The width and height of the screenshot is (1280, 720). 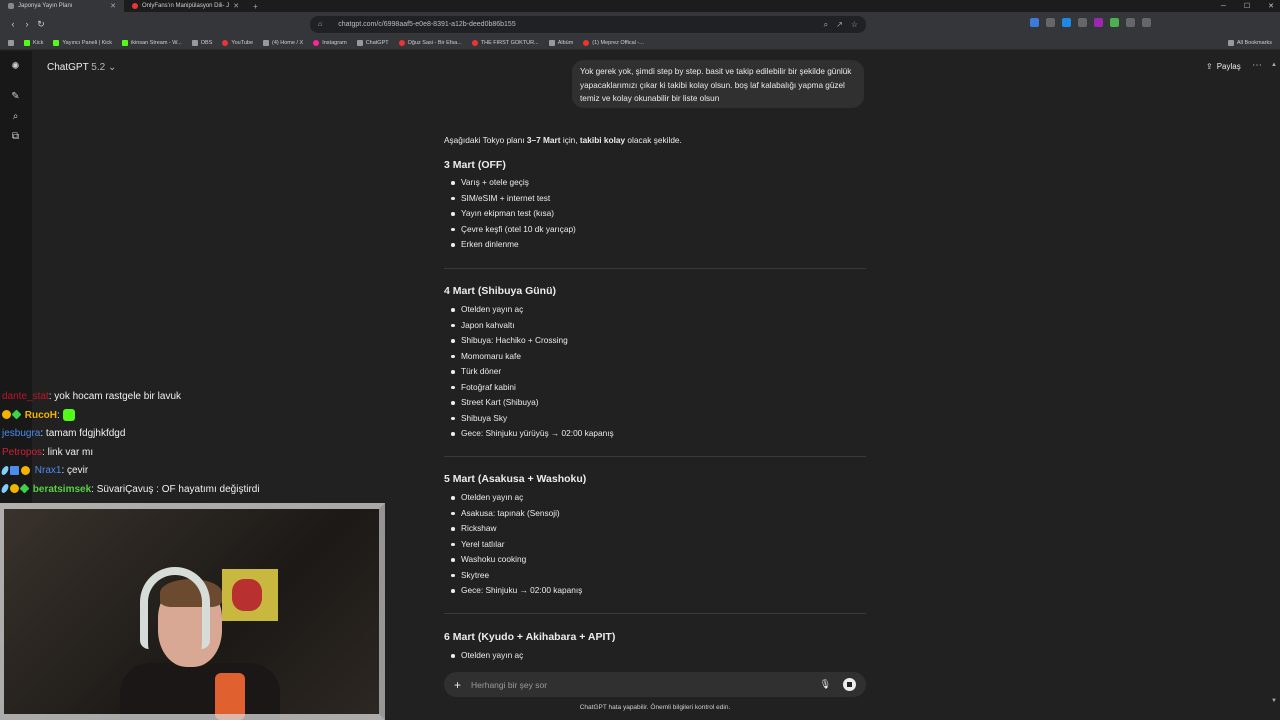 I want to click on webcam-overlay, so click(x=192, y=611).